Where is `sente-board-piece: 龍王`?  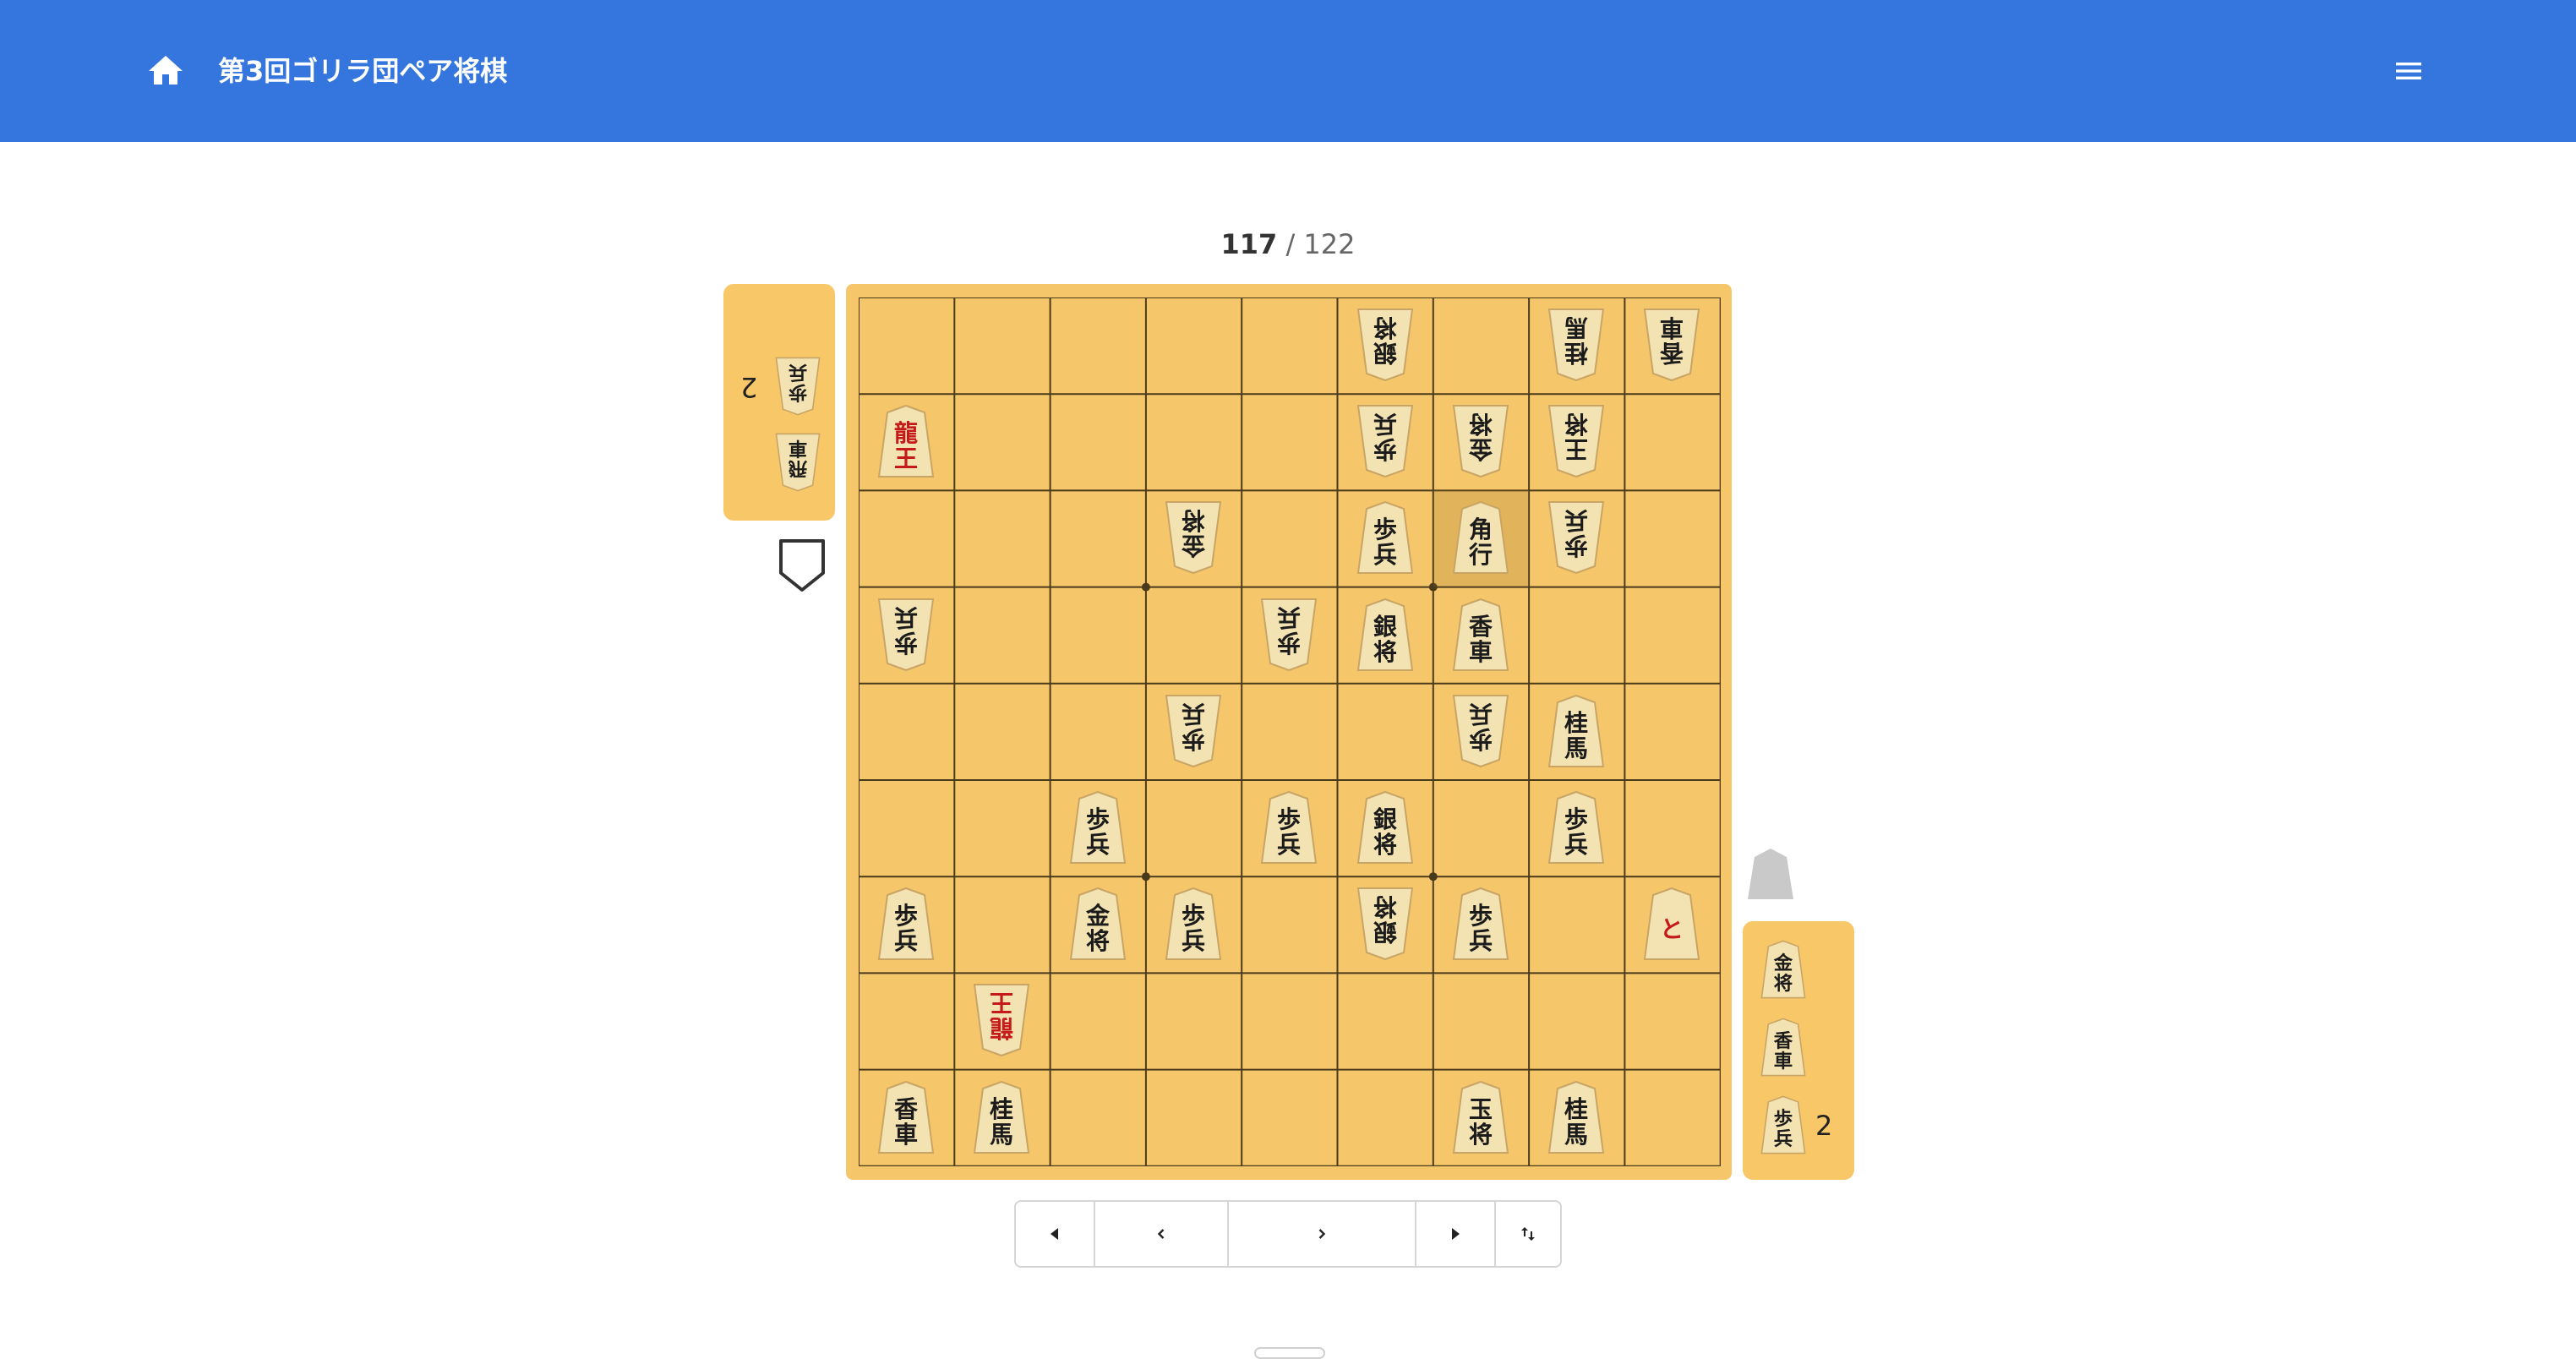
sente-board-piece: 龍王 is located at coordinates (906, 442).